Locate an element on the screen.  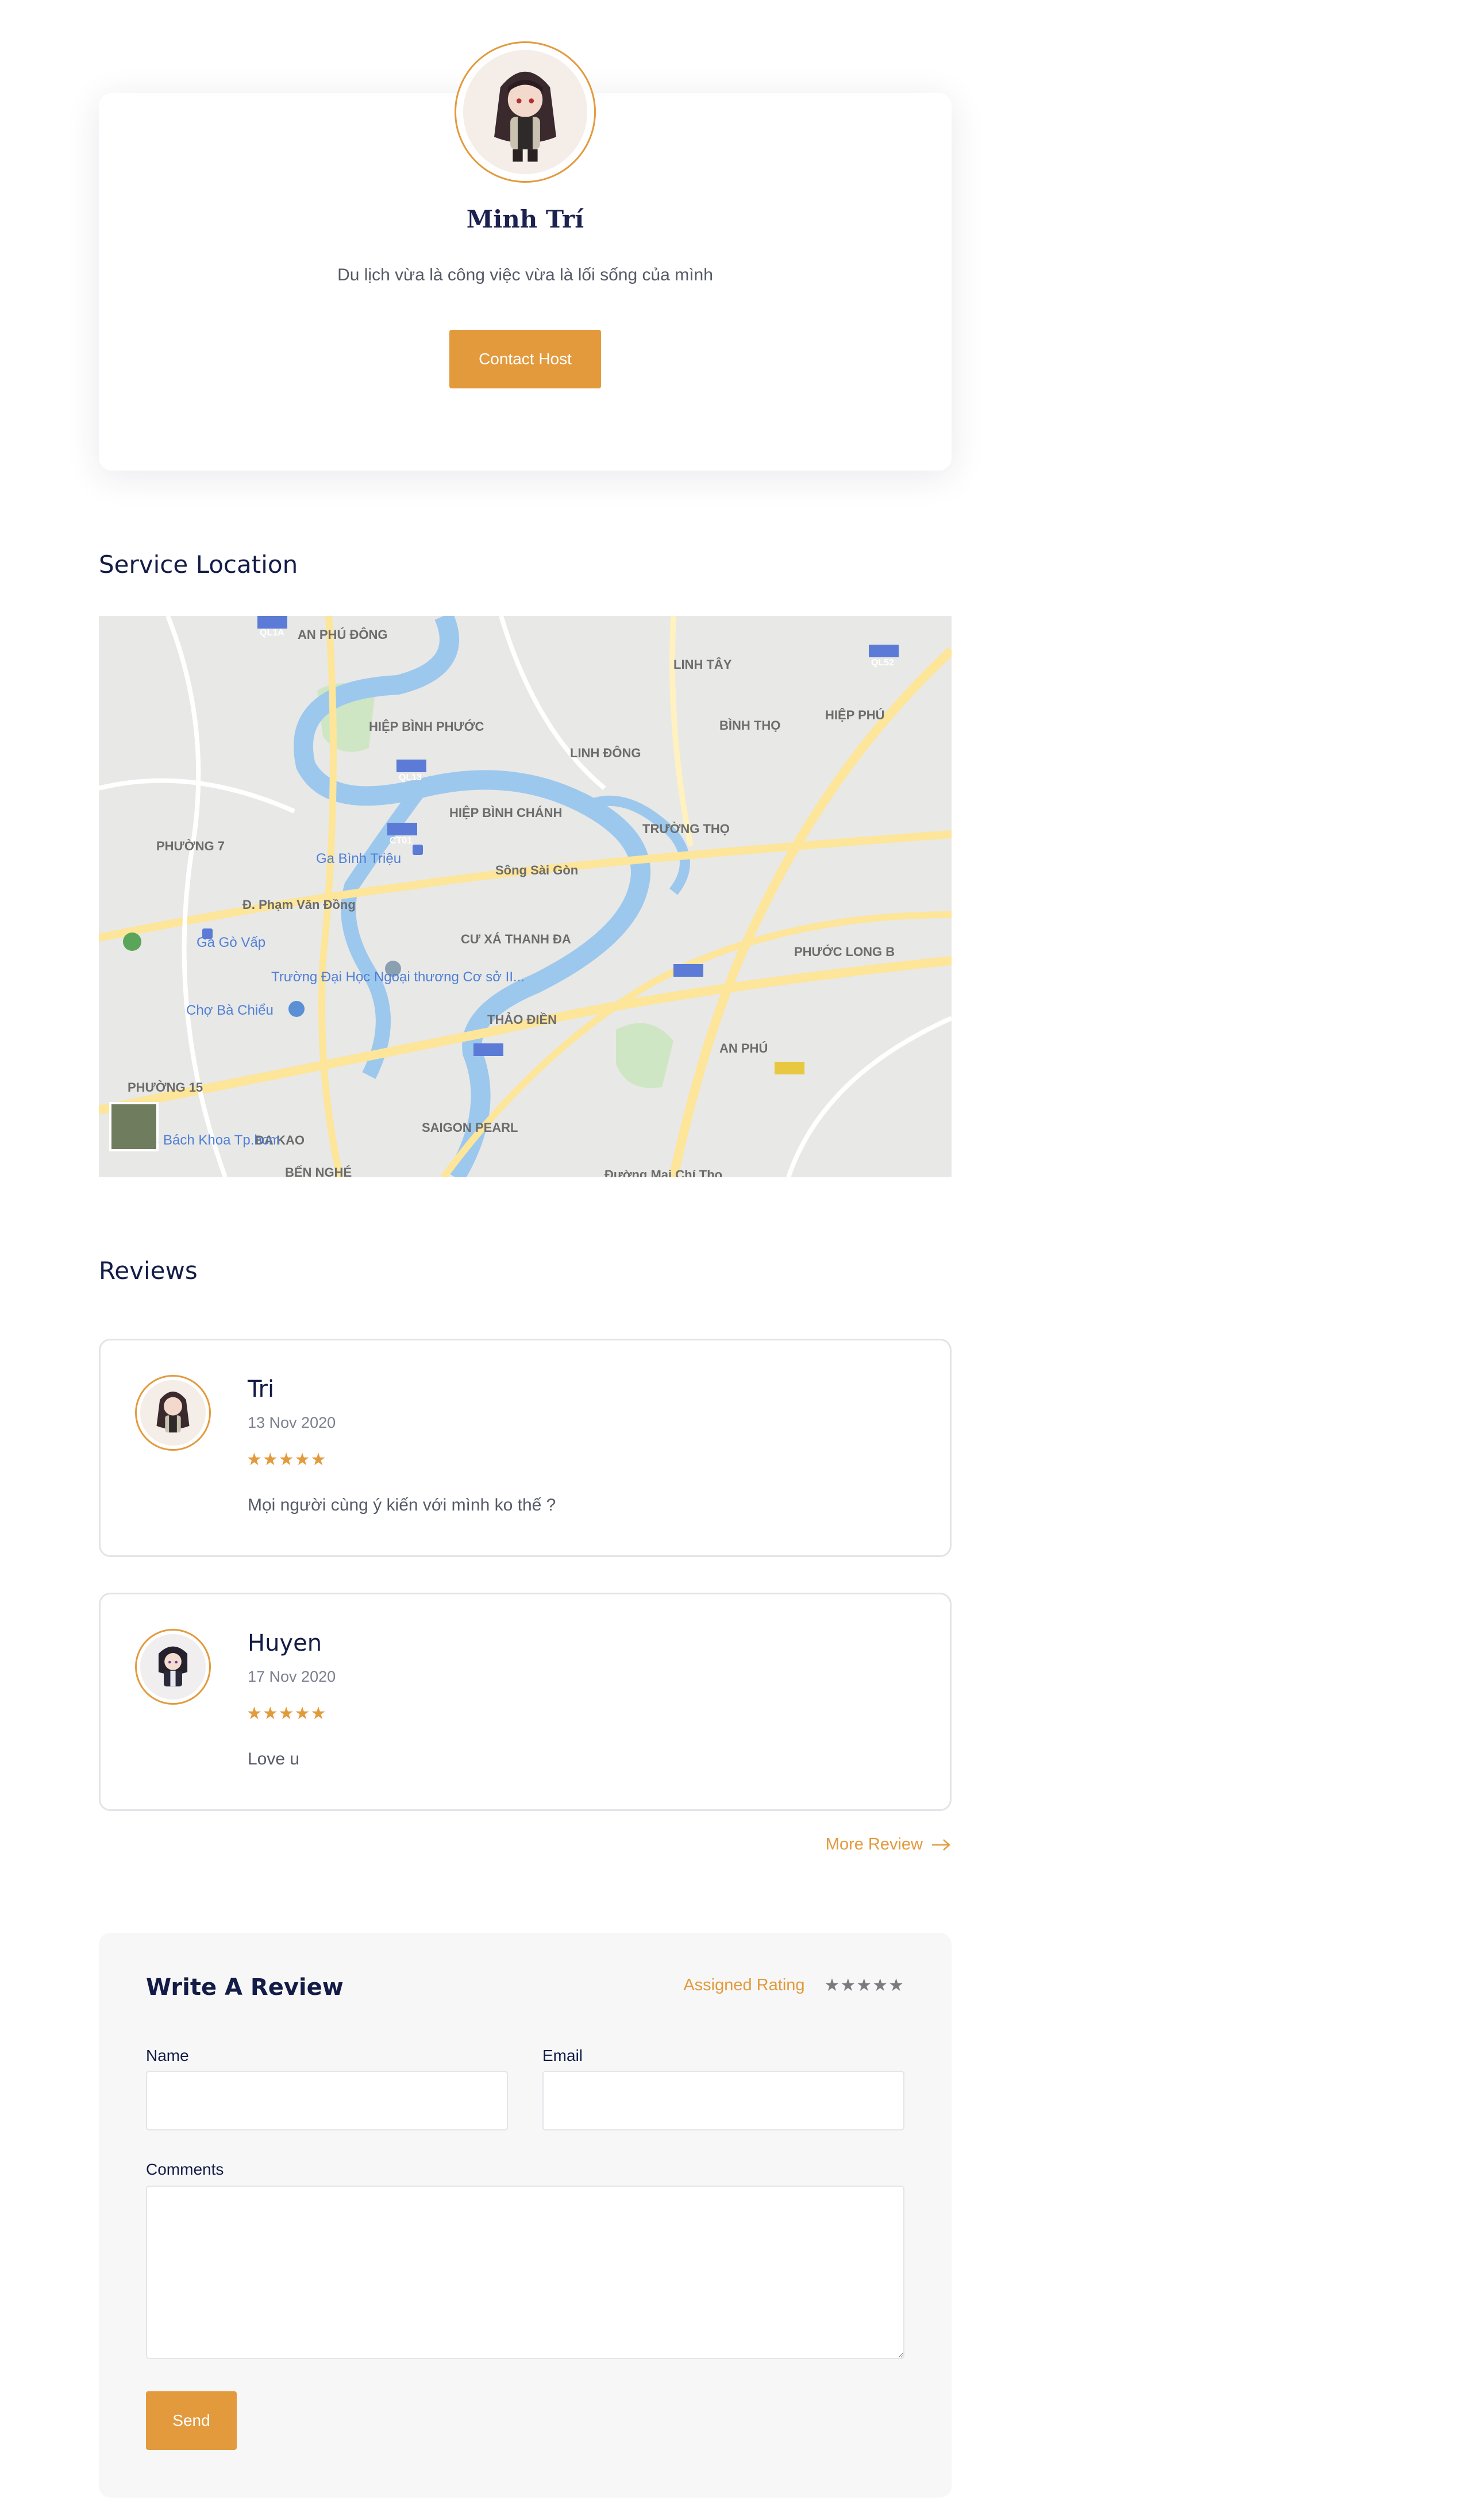
map-label: Chợ Bà Chiểu is located at coordinates (230, 1011).